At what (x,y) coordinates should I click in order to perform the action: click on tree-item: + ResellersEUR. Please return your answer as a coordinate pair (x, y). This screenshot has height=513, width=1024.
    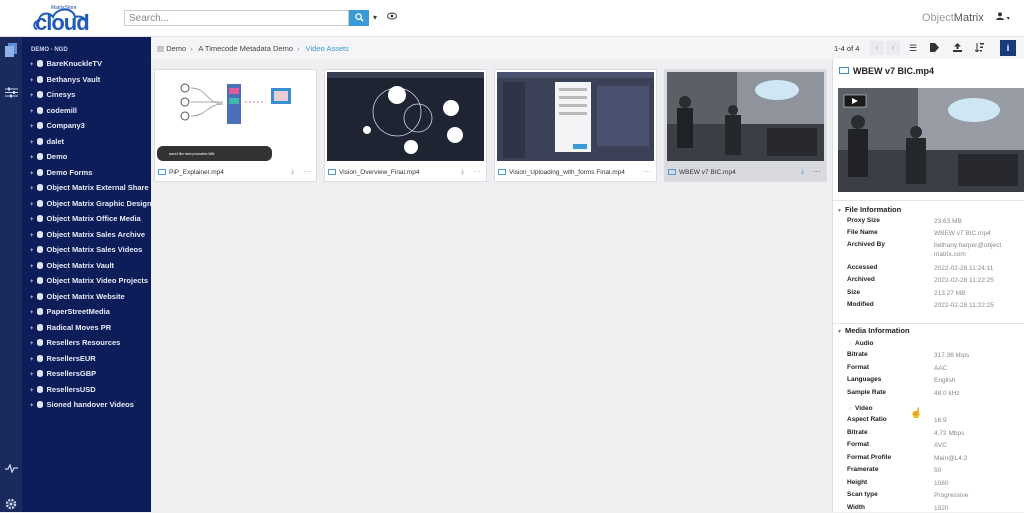
    Looking at the image, I should click on (63, 360).